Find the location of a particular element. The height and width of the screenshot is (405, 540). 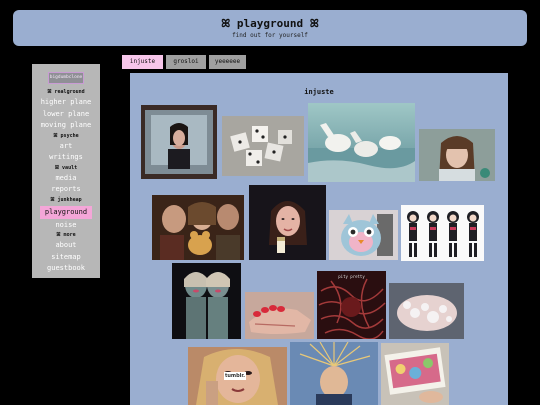

site-header: ꕤ playground ꕤ find out for yourself is located at coordinates (270, 28).